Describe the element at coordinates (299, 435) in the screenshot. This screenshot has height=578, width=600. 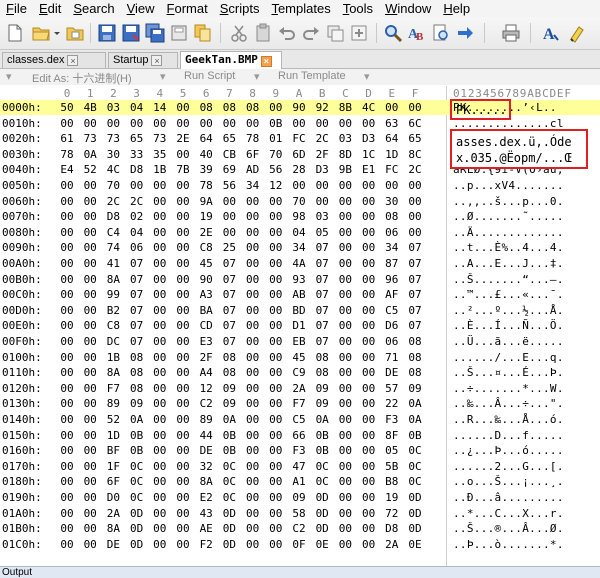
I see `hex-byte: 66` at that location.